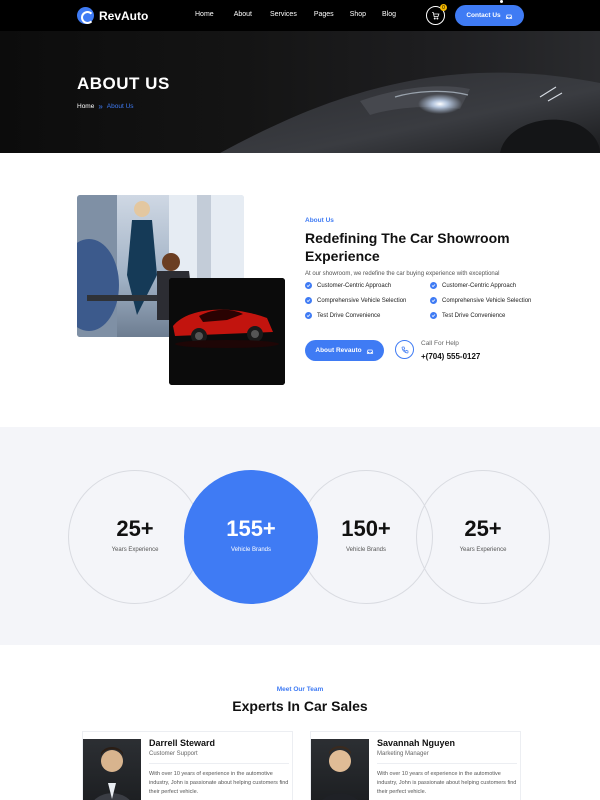 This screenshot has width=600, height=800. Describe the element at coordinates (173, 754) in the screenshot. I see `member-role: Customer Support` at that location.